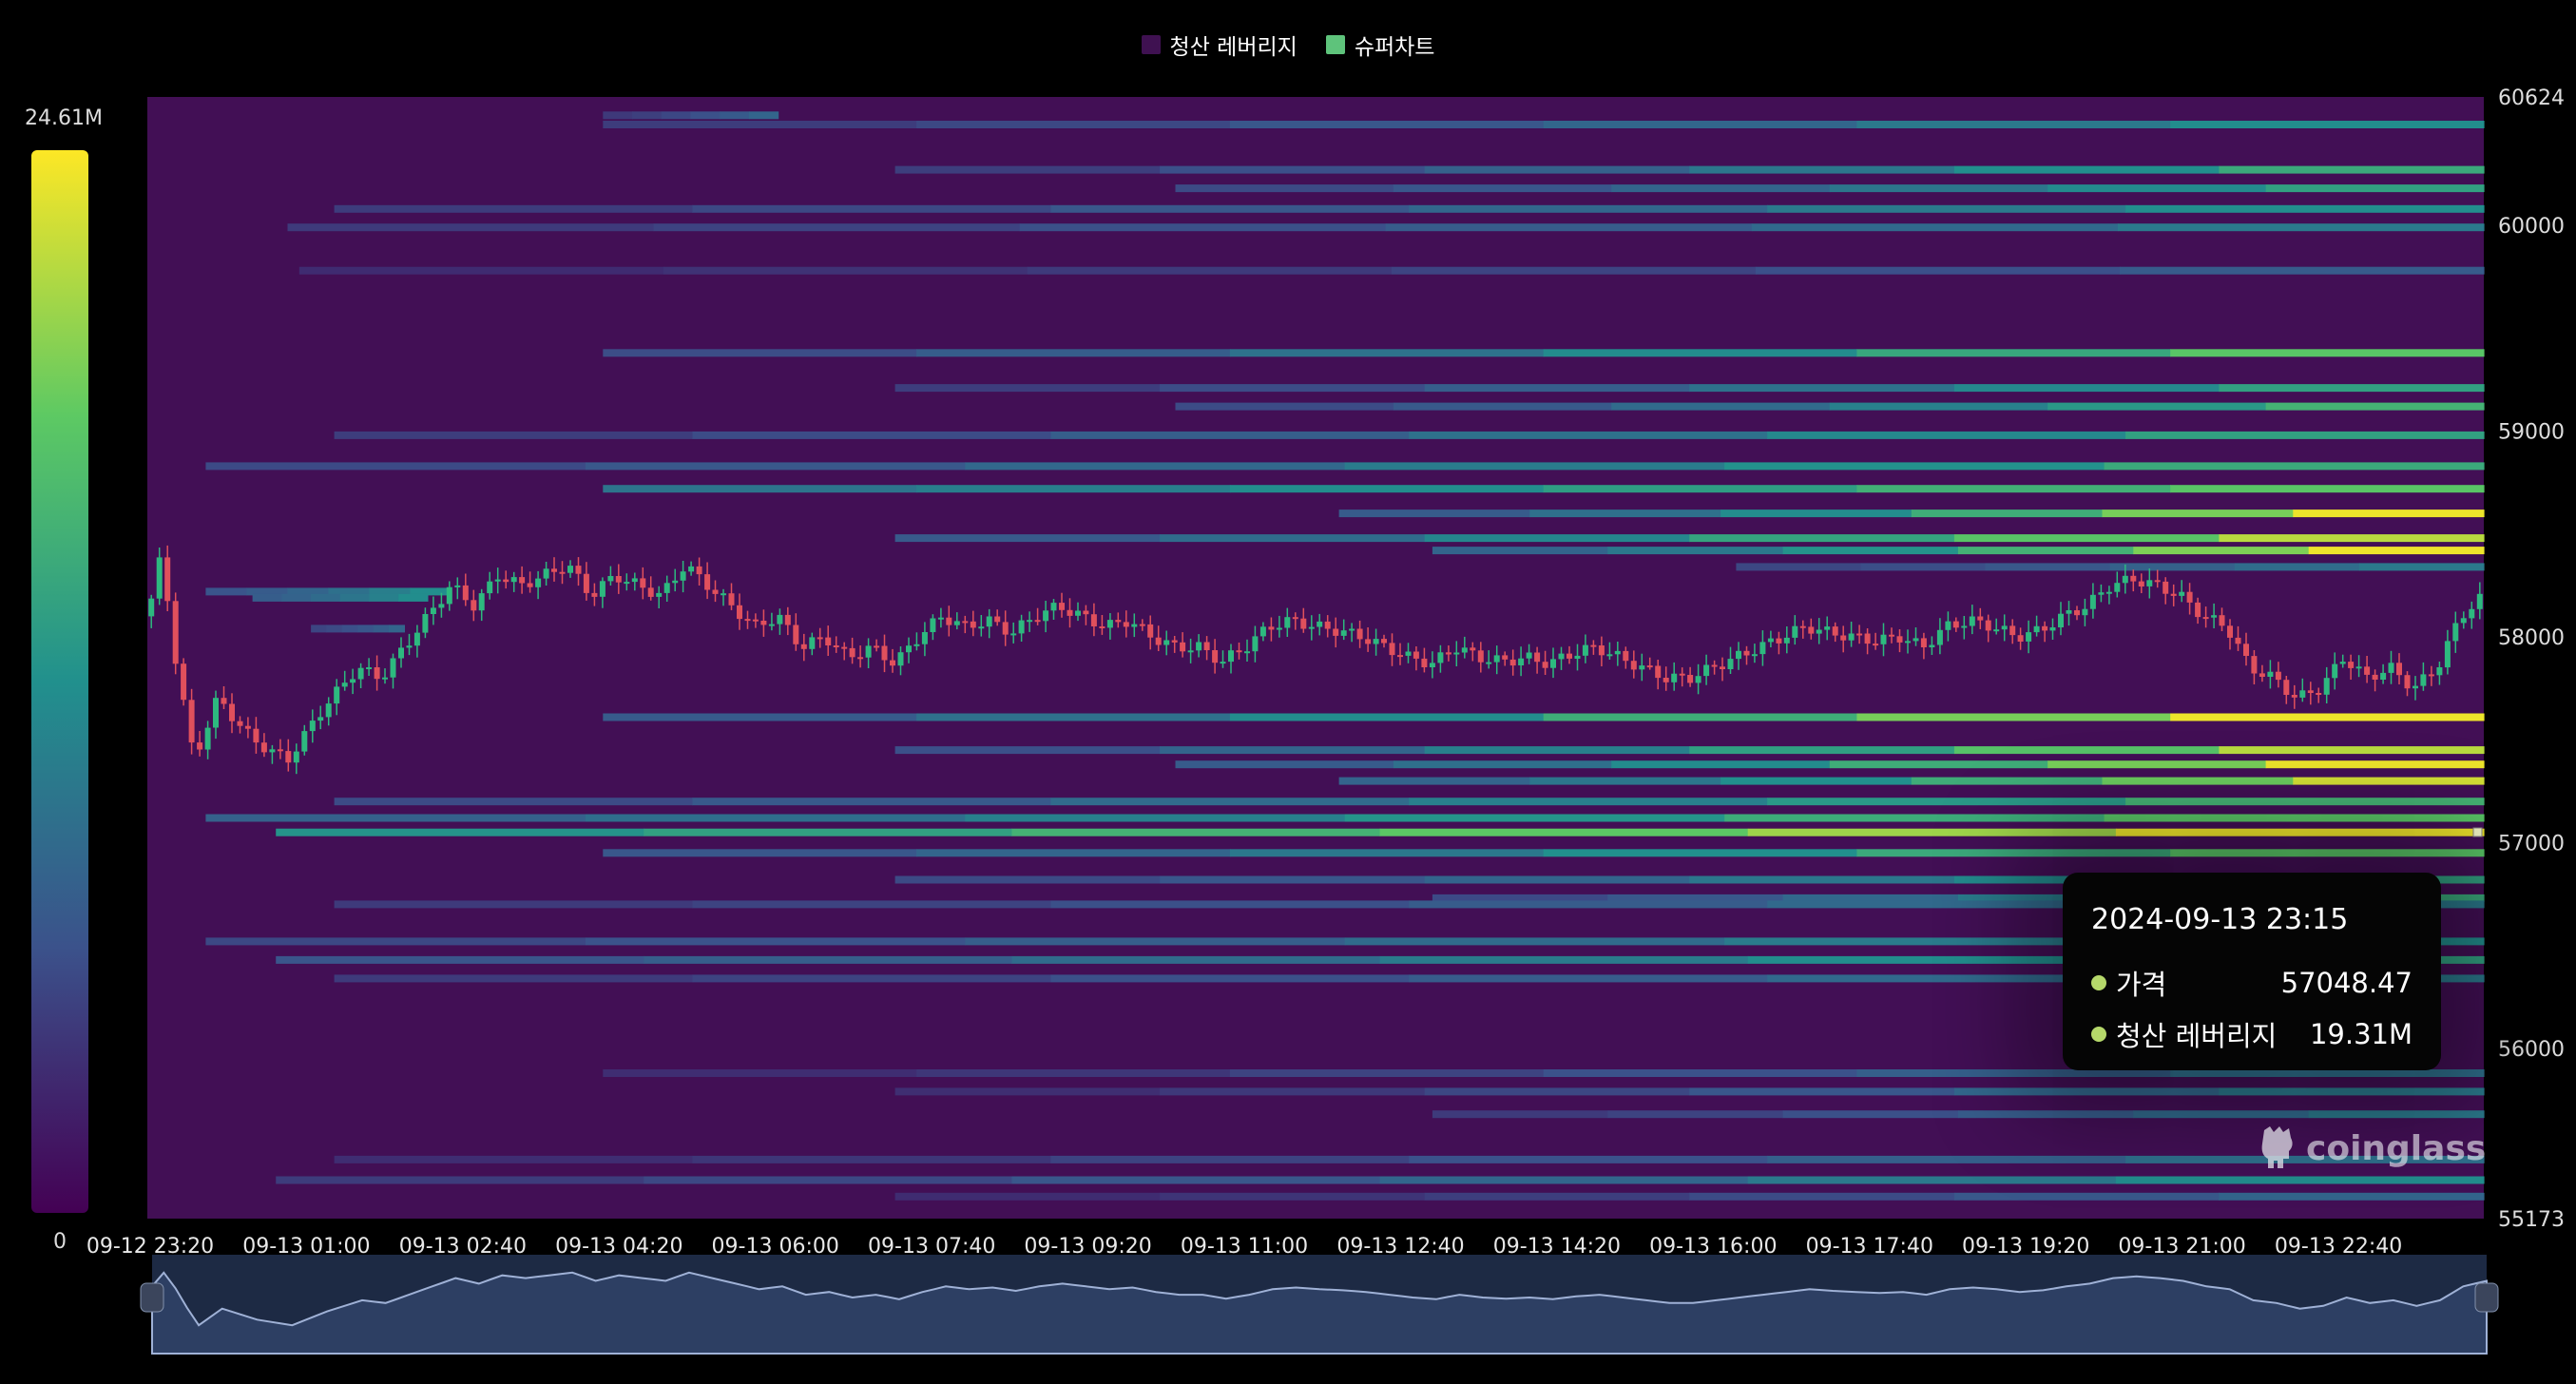 Image resolution: width=2576 pixels, height=1384 pixels. What do you see at coordinates (2486, 1297) in the screenshot?
I see `navigator-right-handle` at bounding box center [2486, 1297].